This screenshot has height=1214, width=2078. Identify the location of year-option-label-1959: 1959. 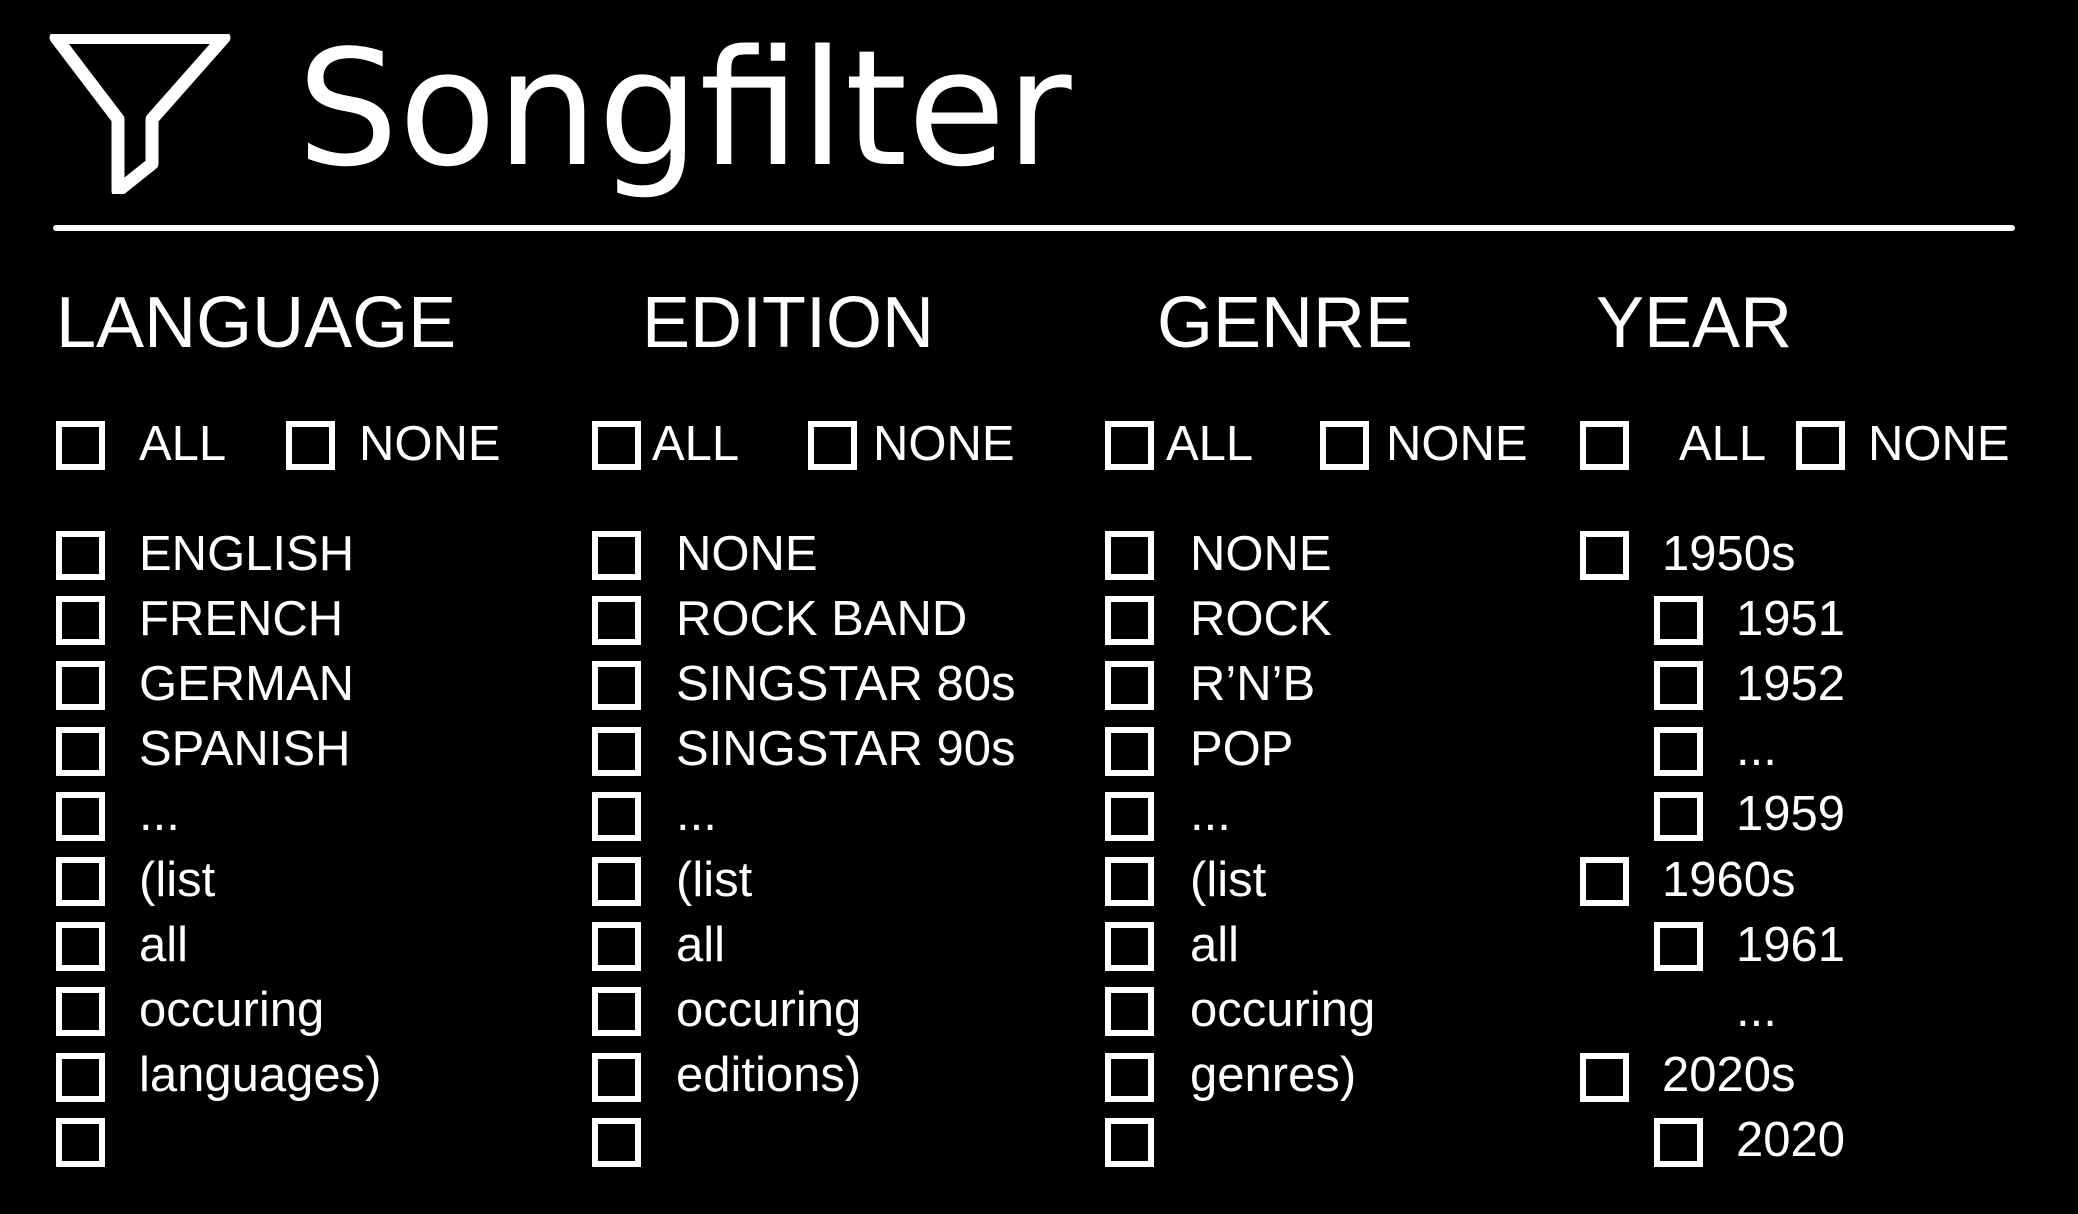
(1791, 814).